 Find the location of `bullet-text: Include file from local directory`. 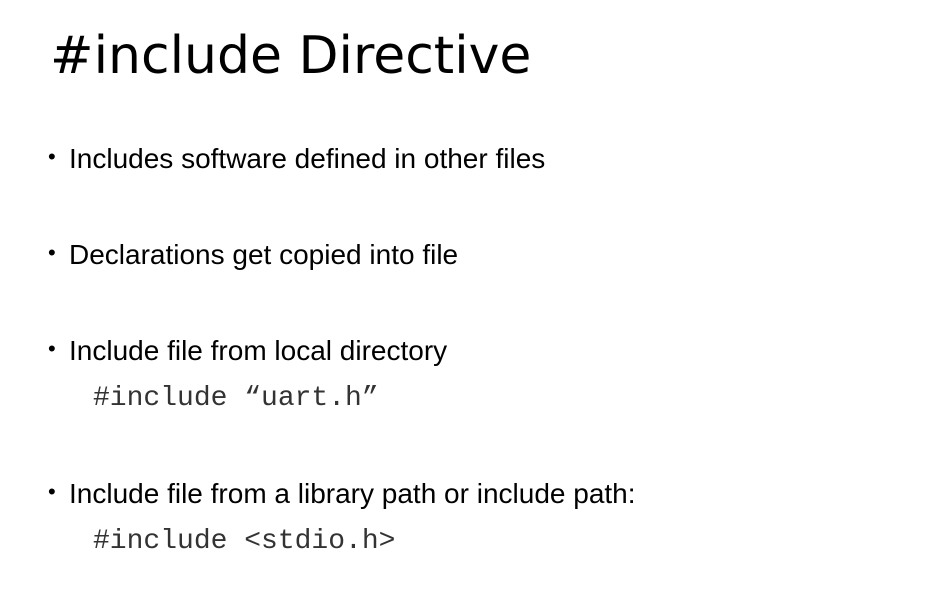

bullet-text: Include file from local directory is located at coordinates (258, 350).